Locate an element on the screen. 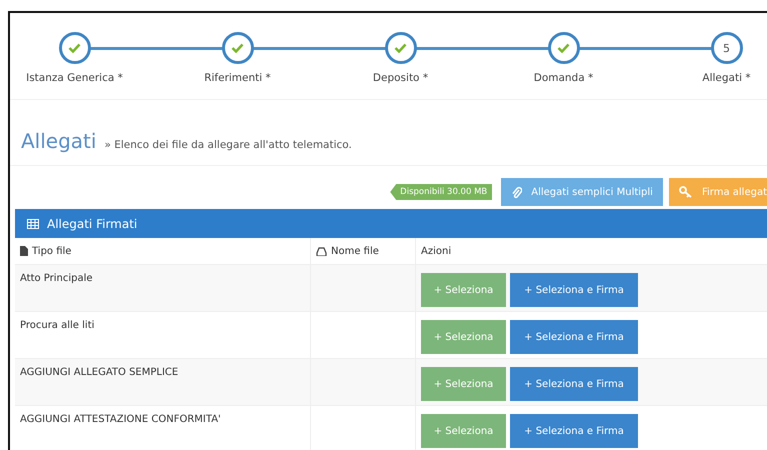 This screenshot has width=767, height=450. paperclip-icon is located at coordinates (516, 192).